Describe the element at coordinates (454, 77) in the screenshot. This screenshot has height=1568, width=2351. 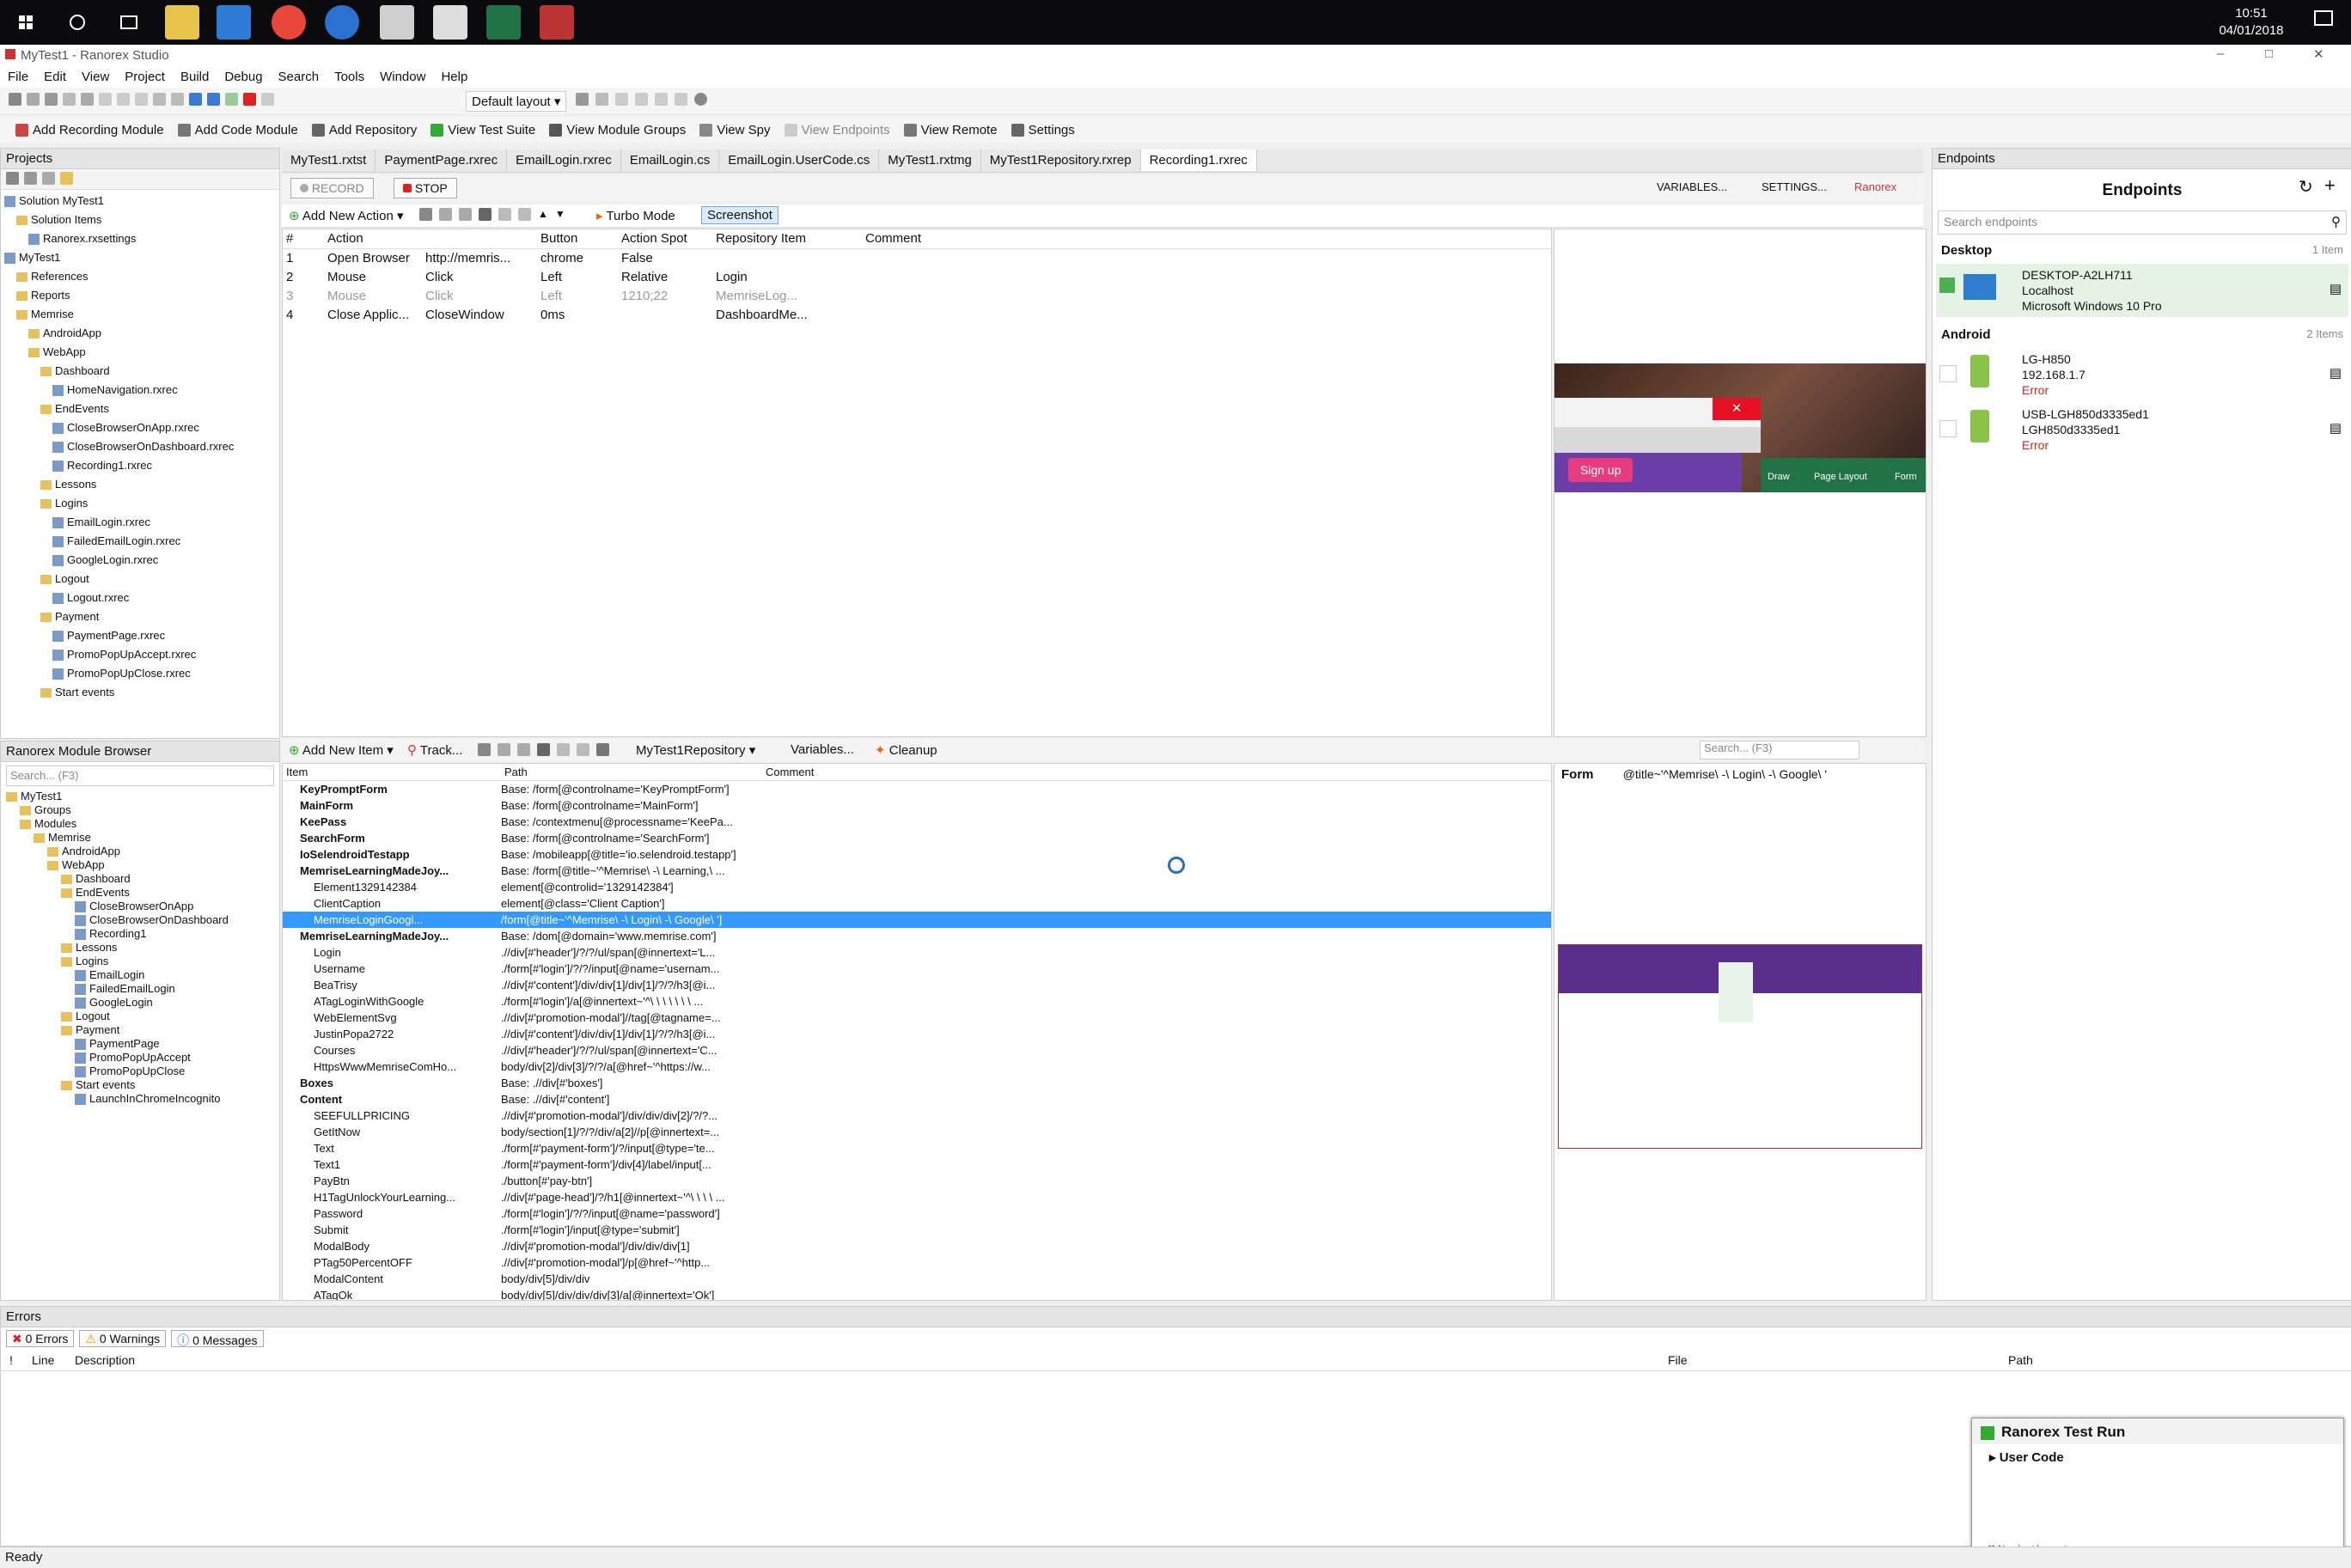
I see `menu-help: Help` at that location.